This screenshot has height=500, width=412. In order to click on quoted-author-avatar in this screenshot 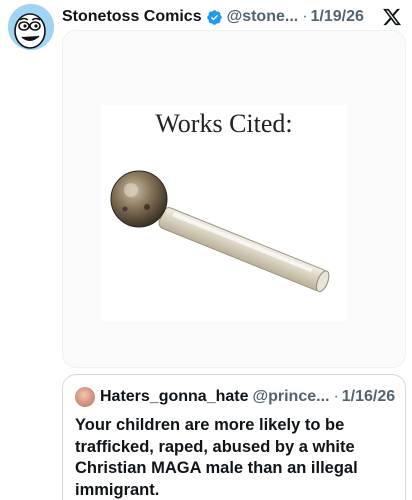, I will do `click(85, 397)`.